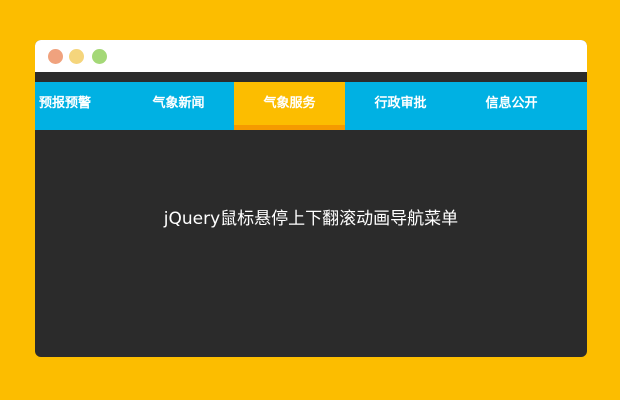 Image resolution: width=620 pixels, height=400 pixels. What do you see at coordinates (99, 56) in the screenshot?
I see `maximize-window-icon` at bounding box center [99, 56].